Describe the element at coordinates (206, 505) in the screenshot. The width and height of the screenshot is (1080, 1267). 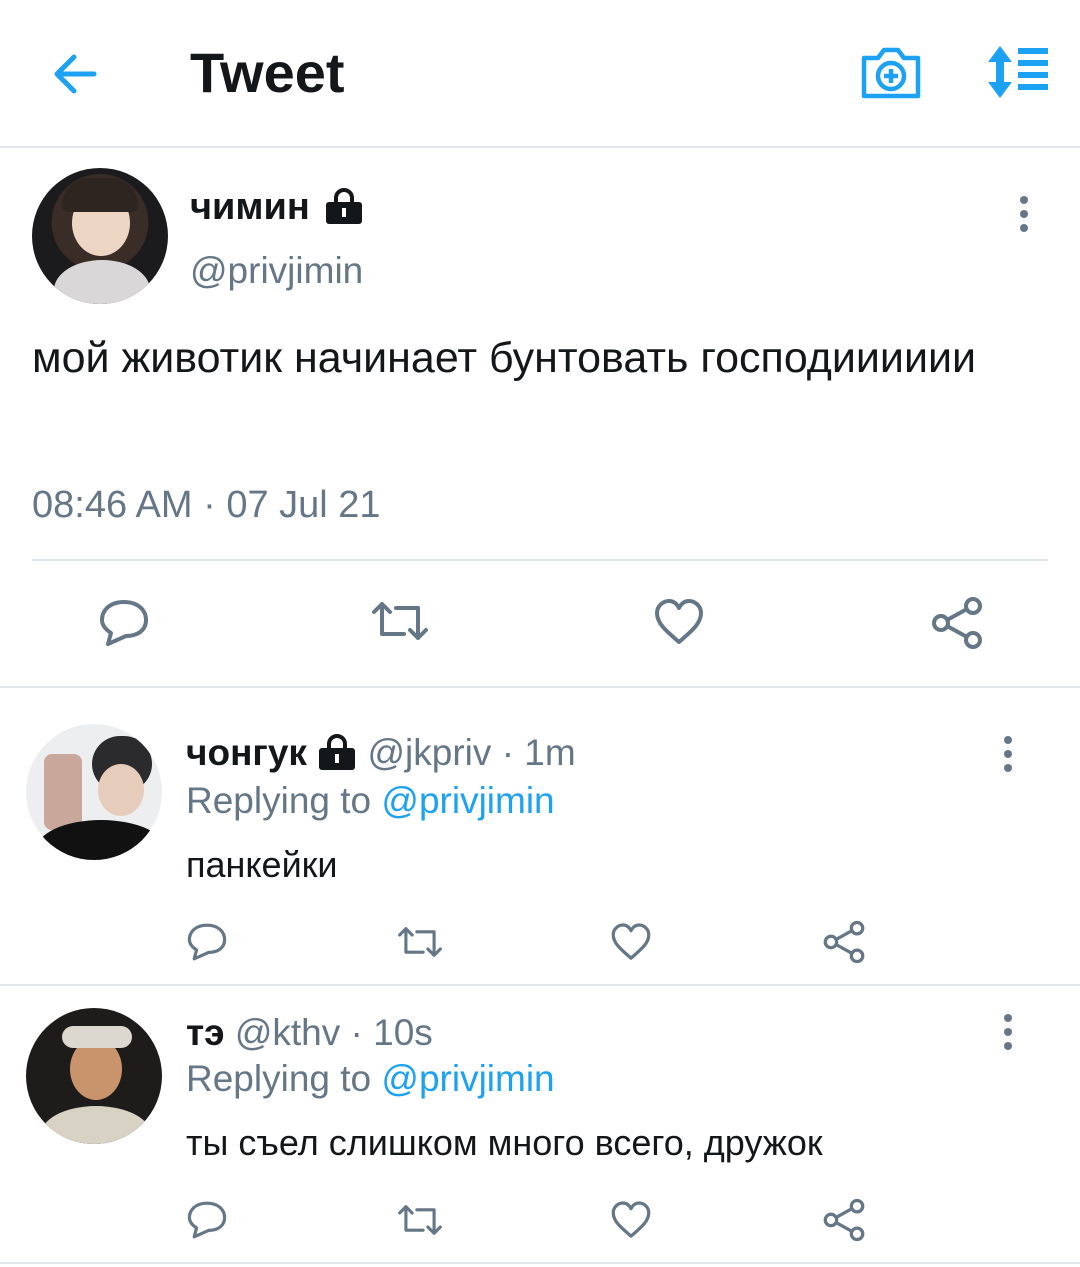
I see `tweet-timestamp: 08:46 AM · 07 Jul 21` at that location.